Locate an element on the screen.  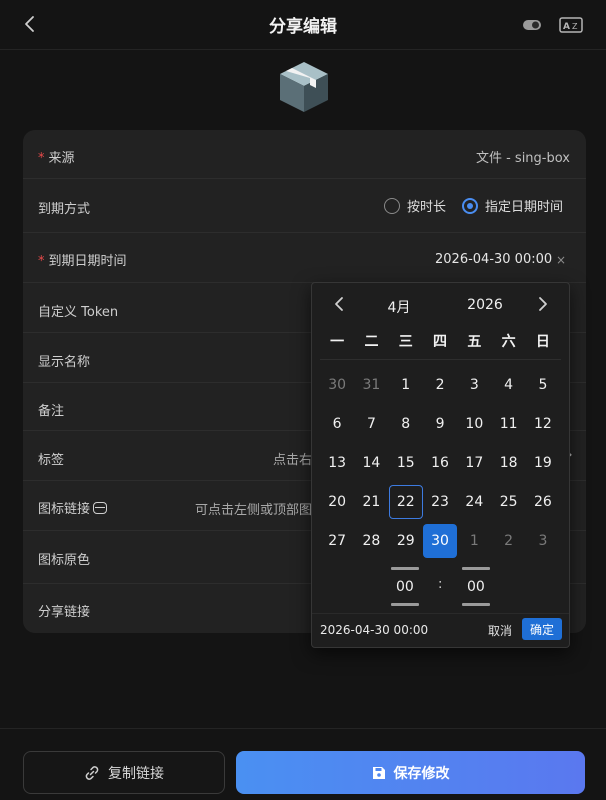
day-cell: 15 is located at coordinates (406, 462).